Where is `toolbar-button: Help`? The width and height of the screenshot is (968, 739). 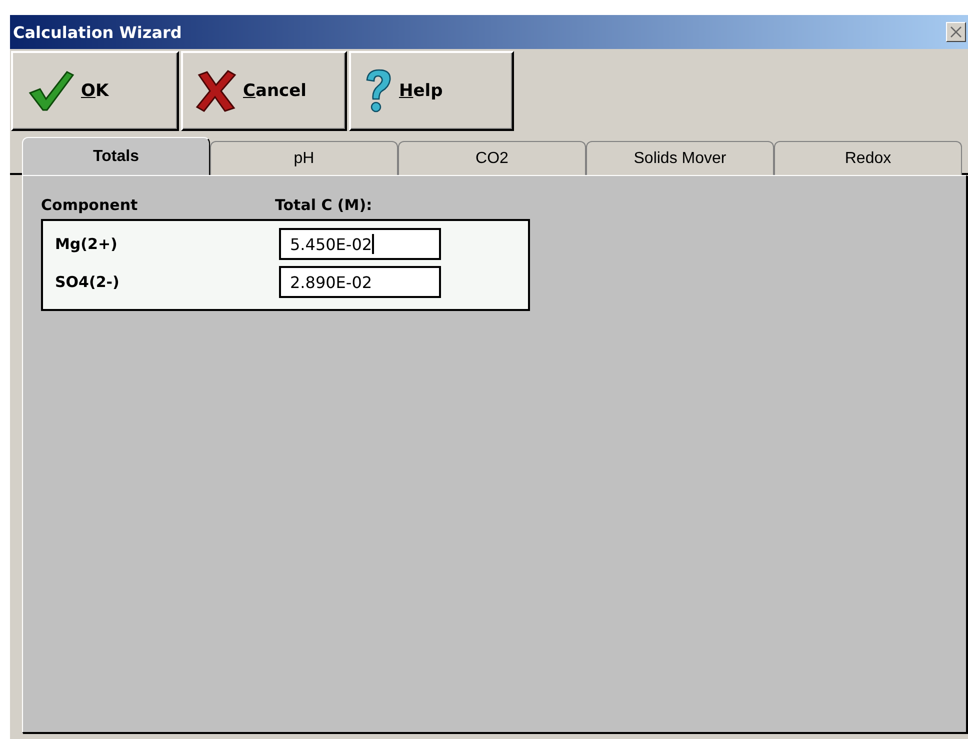 toolbar-button: Help is located at coordinates (431, 91).